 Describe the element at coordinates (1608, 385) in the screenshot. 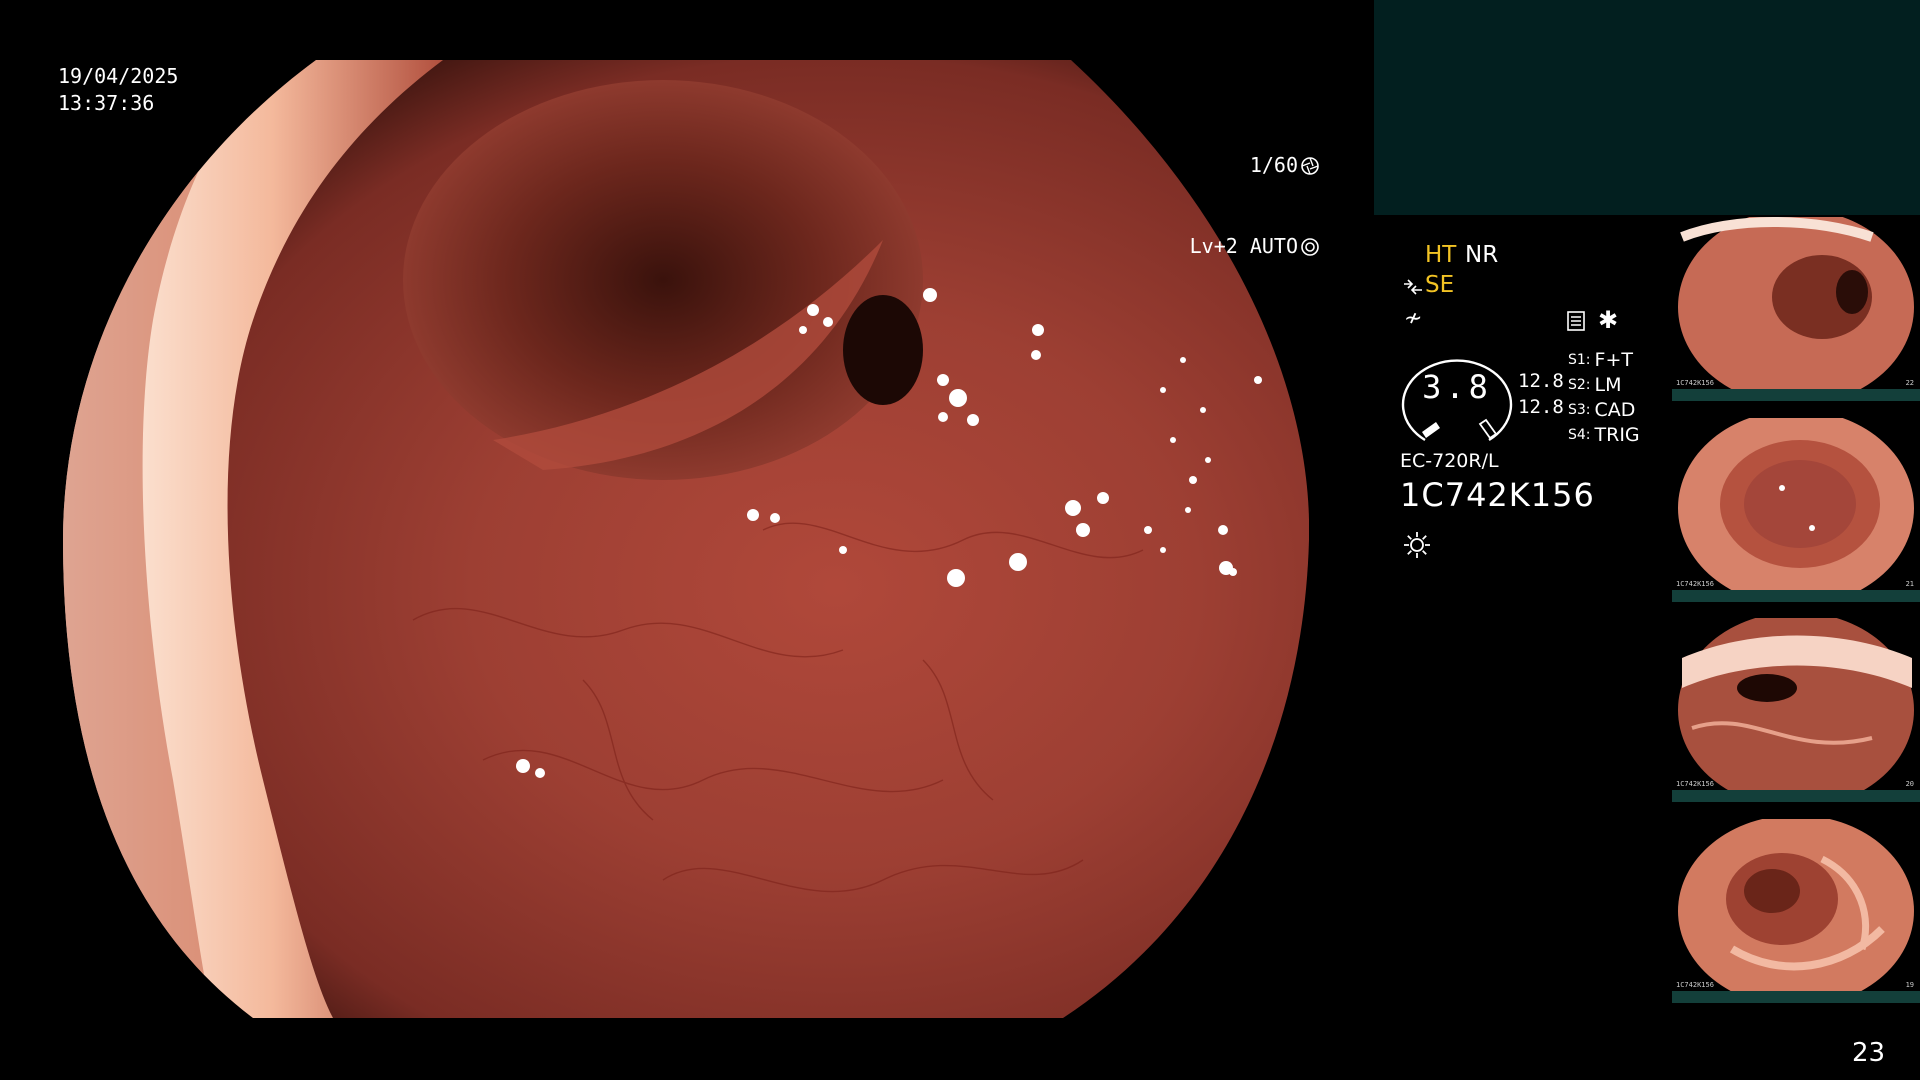

I see `switch-value: LM` at that location.